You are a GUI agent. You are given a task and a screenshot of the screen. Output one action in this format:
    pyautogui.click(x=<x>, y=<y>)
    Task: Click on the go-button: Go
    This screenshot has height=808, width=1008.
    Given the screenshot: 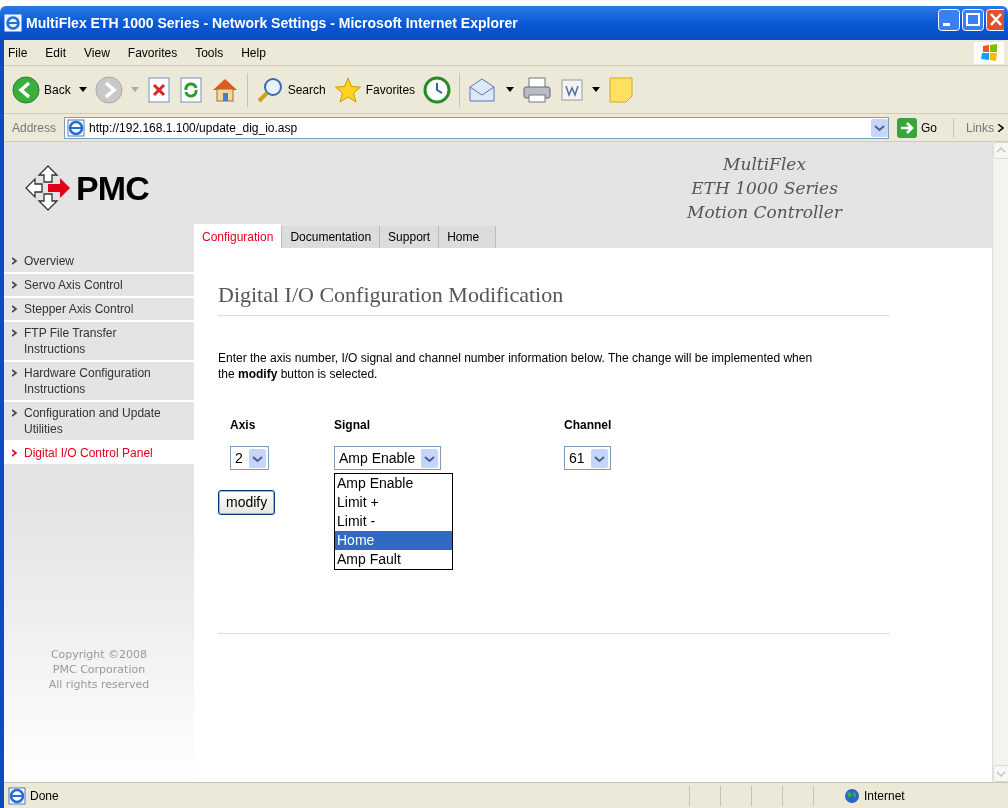 What is the action you would take?
    pyautogui.click(x=928, y=127)
    